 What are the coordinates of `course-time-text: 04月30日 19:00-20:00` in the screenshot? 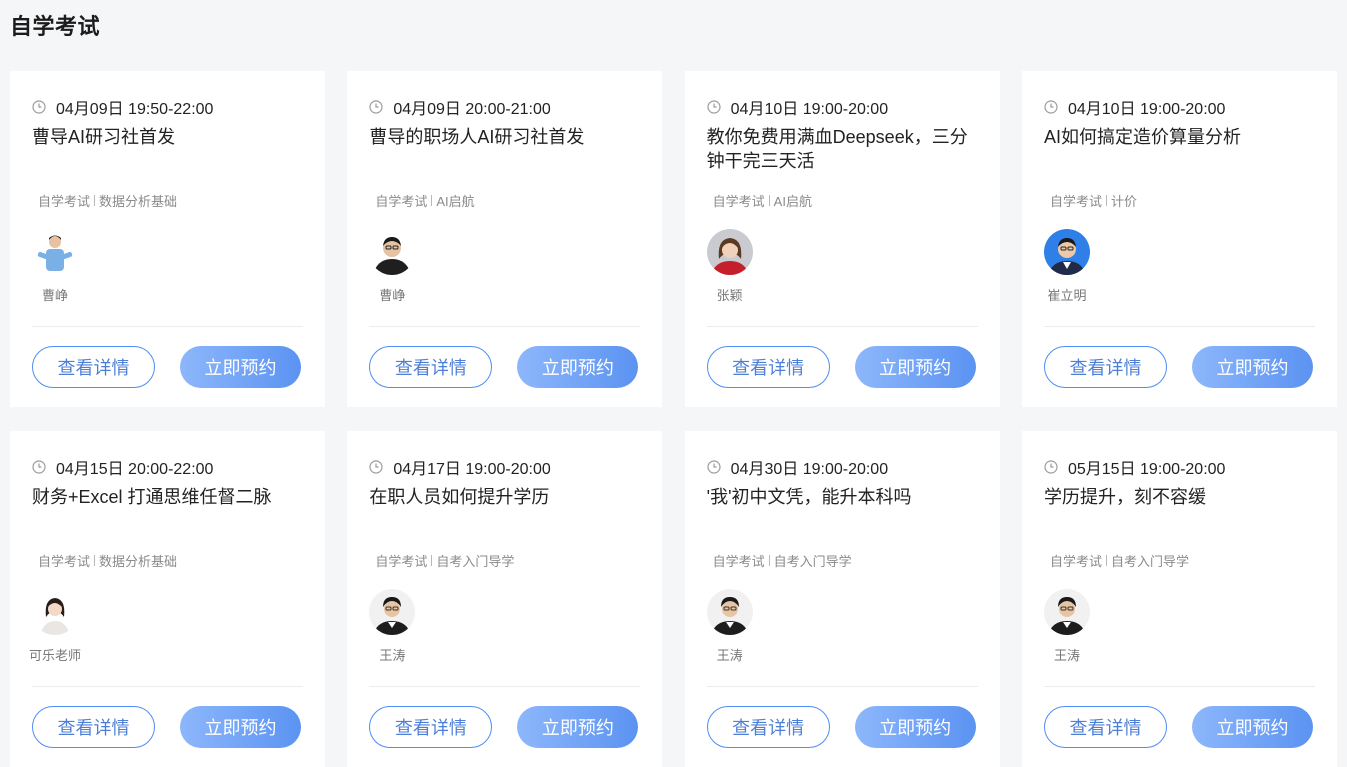 It's located at (809, 469).